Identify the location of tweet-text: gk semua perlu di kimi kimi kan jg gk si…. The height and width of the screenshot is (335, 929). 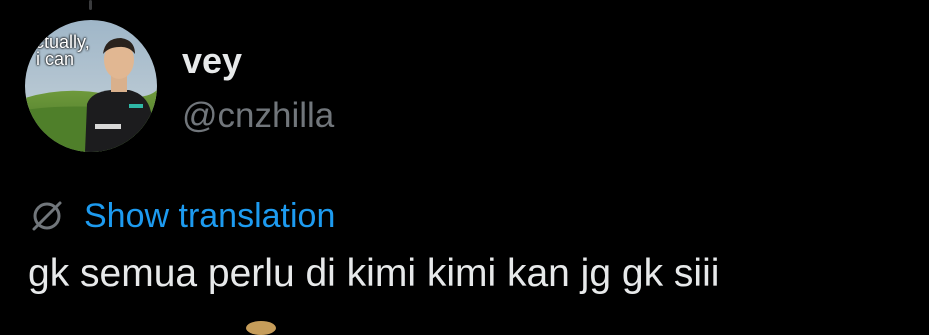
(374, 273).